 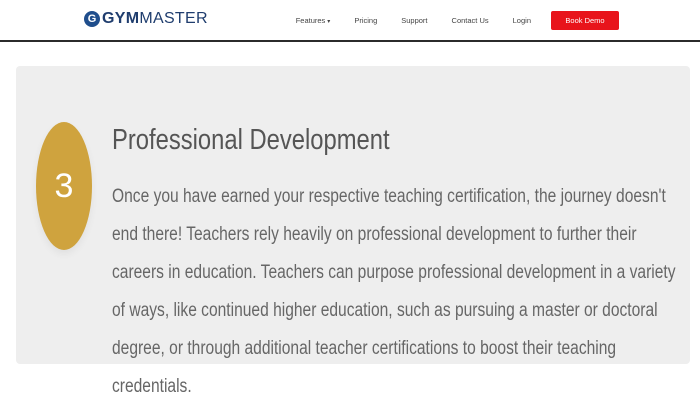 I want to click on step-number-badge: 3, so click(x=64, y=186).